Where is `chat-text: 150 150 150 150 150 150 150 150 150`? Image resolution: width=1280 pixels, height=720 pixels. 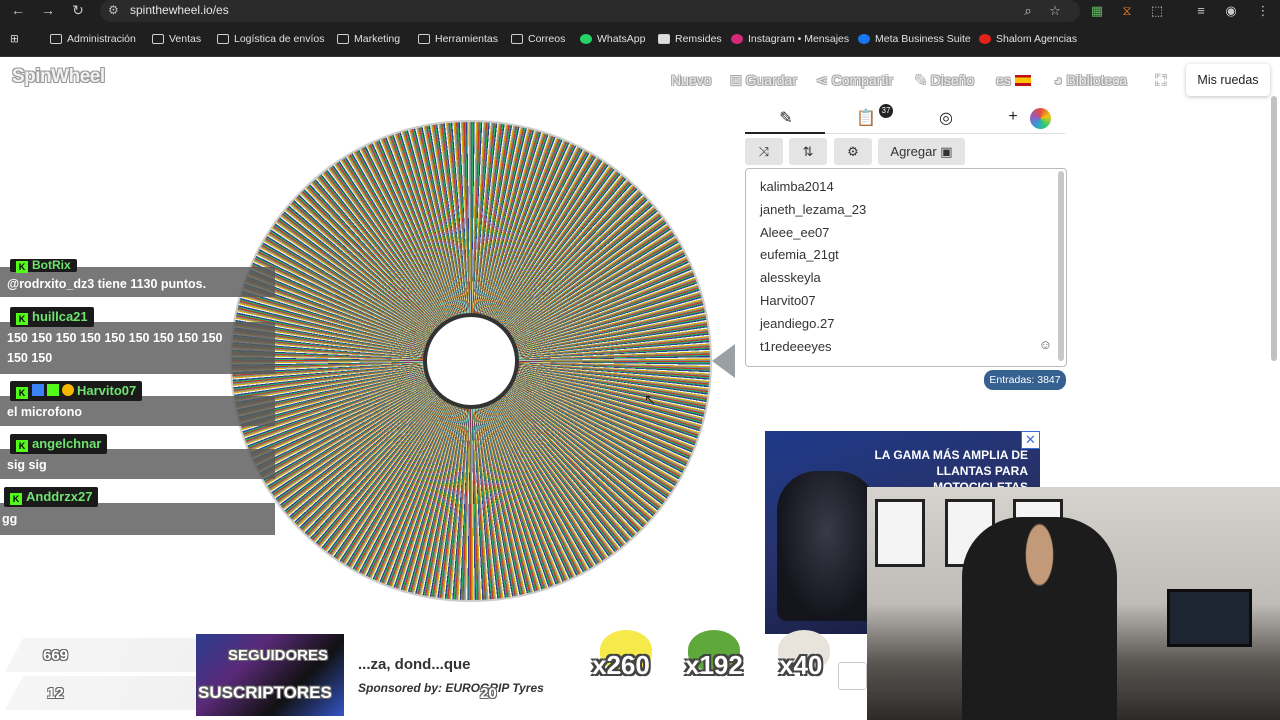 chat-text: 150 150 150 150 150 150 150 150 150 is located at coordinates (115, 338).